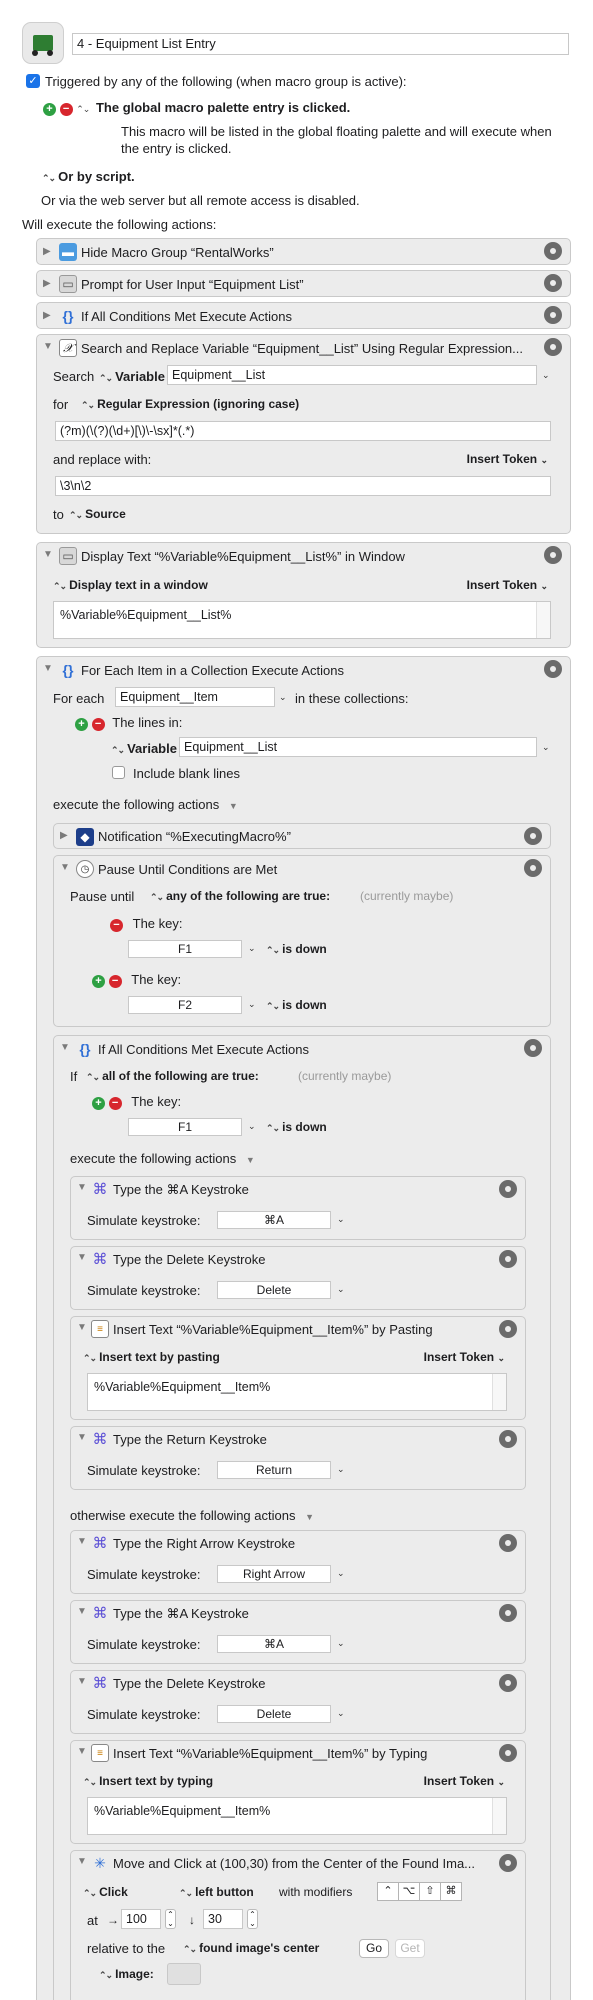 The height and width of the screenshot is (2000, 593). I want to click on add-trigger-icon: +, so click(49, 109).